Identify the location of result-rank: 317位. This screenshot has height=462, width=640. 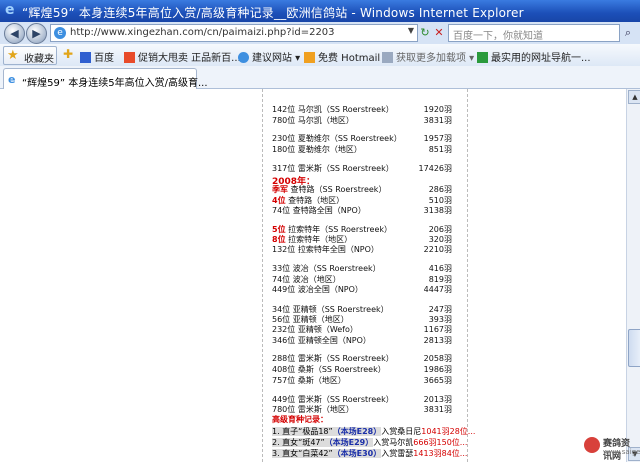
(284, 168).